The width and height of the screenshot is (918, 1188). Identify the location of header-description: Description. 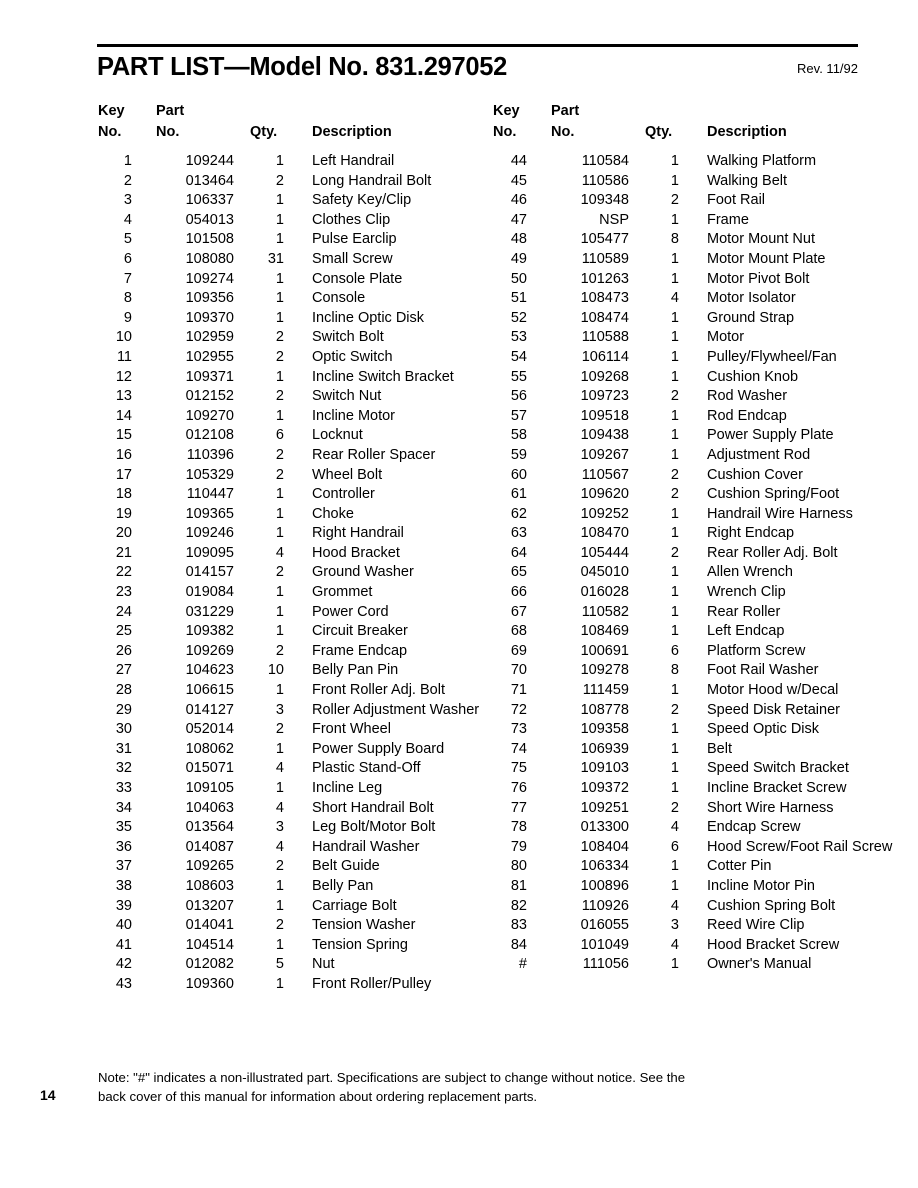
(352, 132).